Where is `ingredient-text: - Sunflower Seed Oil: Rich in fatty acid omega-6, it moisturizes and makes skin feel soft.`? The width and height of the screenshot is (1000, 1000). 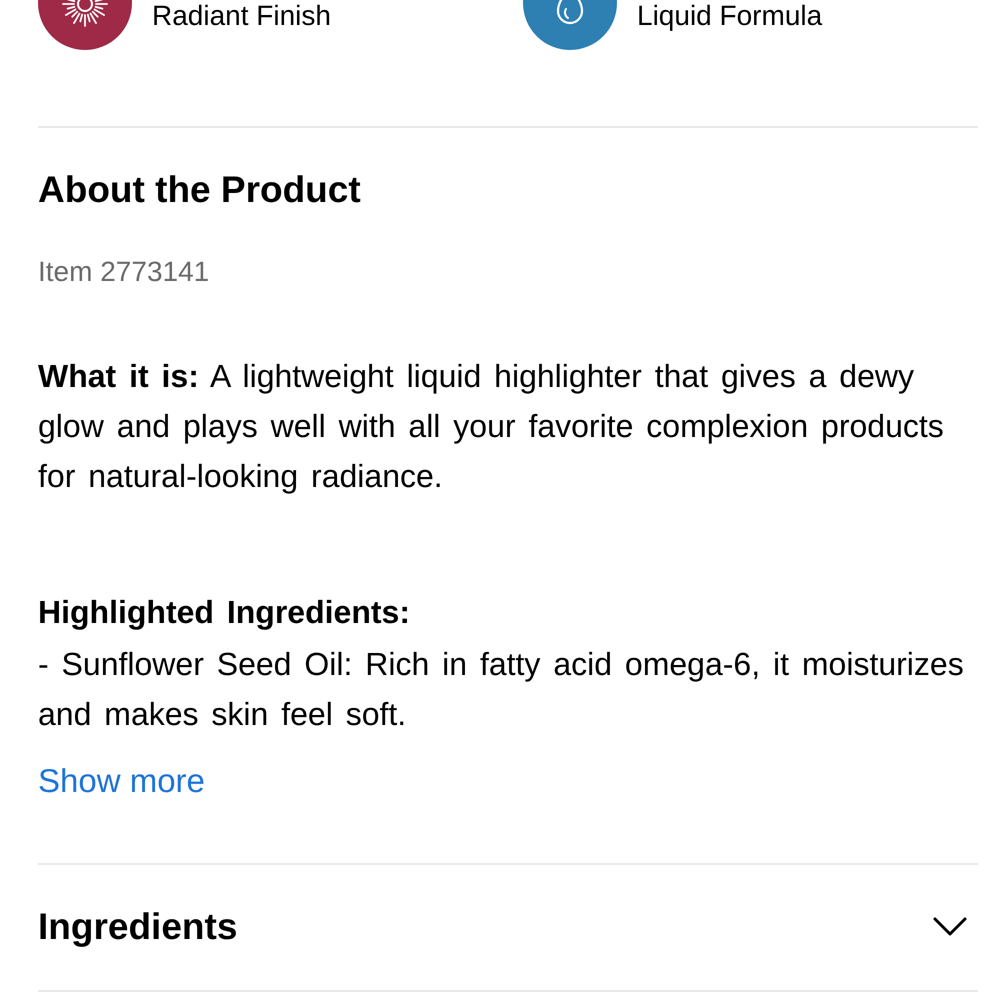
ingredient-text: - Sunflower Seed Oil: Rich in fatty acid omega-6, it moisturizes and makes skin feel soft. is located at coordinates (501, 689).